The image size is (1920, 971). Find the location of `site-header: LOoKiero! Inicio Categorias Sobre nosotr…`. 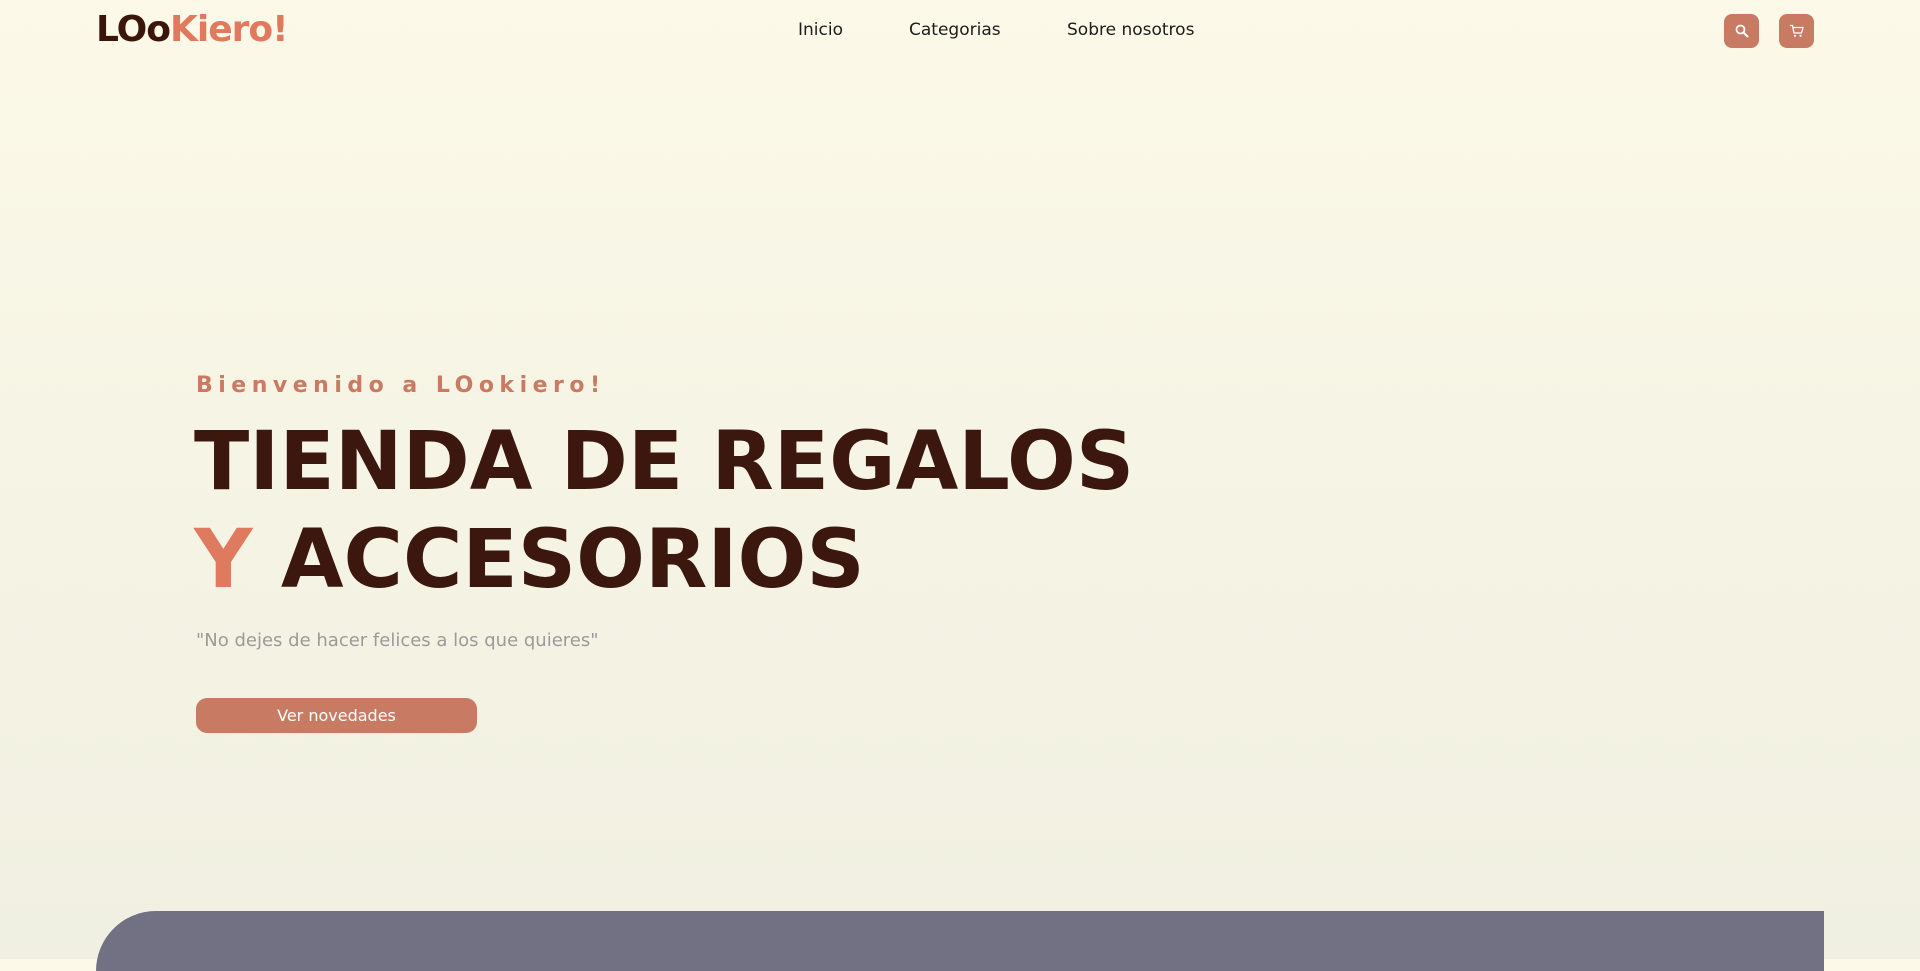

site-header: LOoKiero! Inicio Categorias Sobre nosotr… is located at coordinates (960, 31).